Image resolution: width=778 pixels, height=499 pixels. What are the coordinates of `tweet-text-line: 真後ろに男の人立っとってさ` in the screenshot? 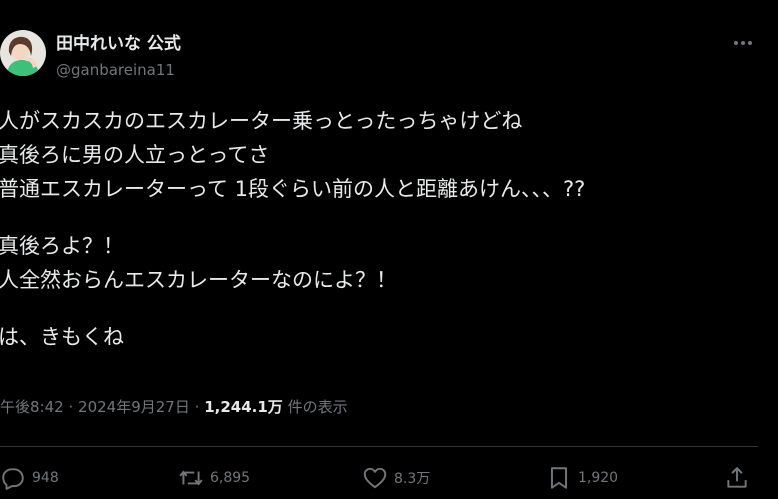 It's located at (135, 155).